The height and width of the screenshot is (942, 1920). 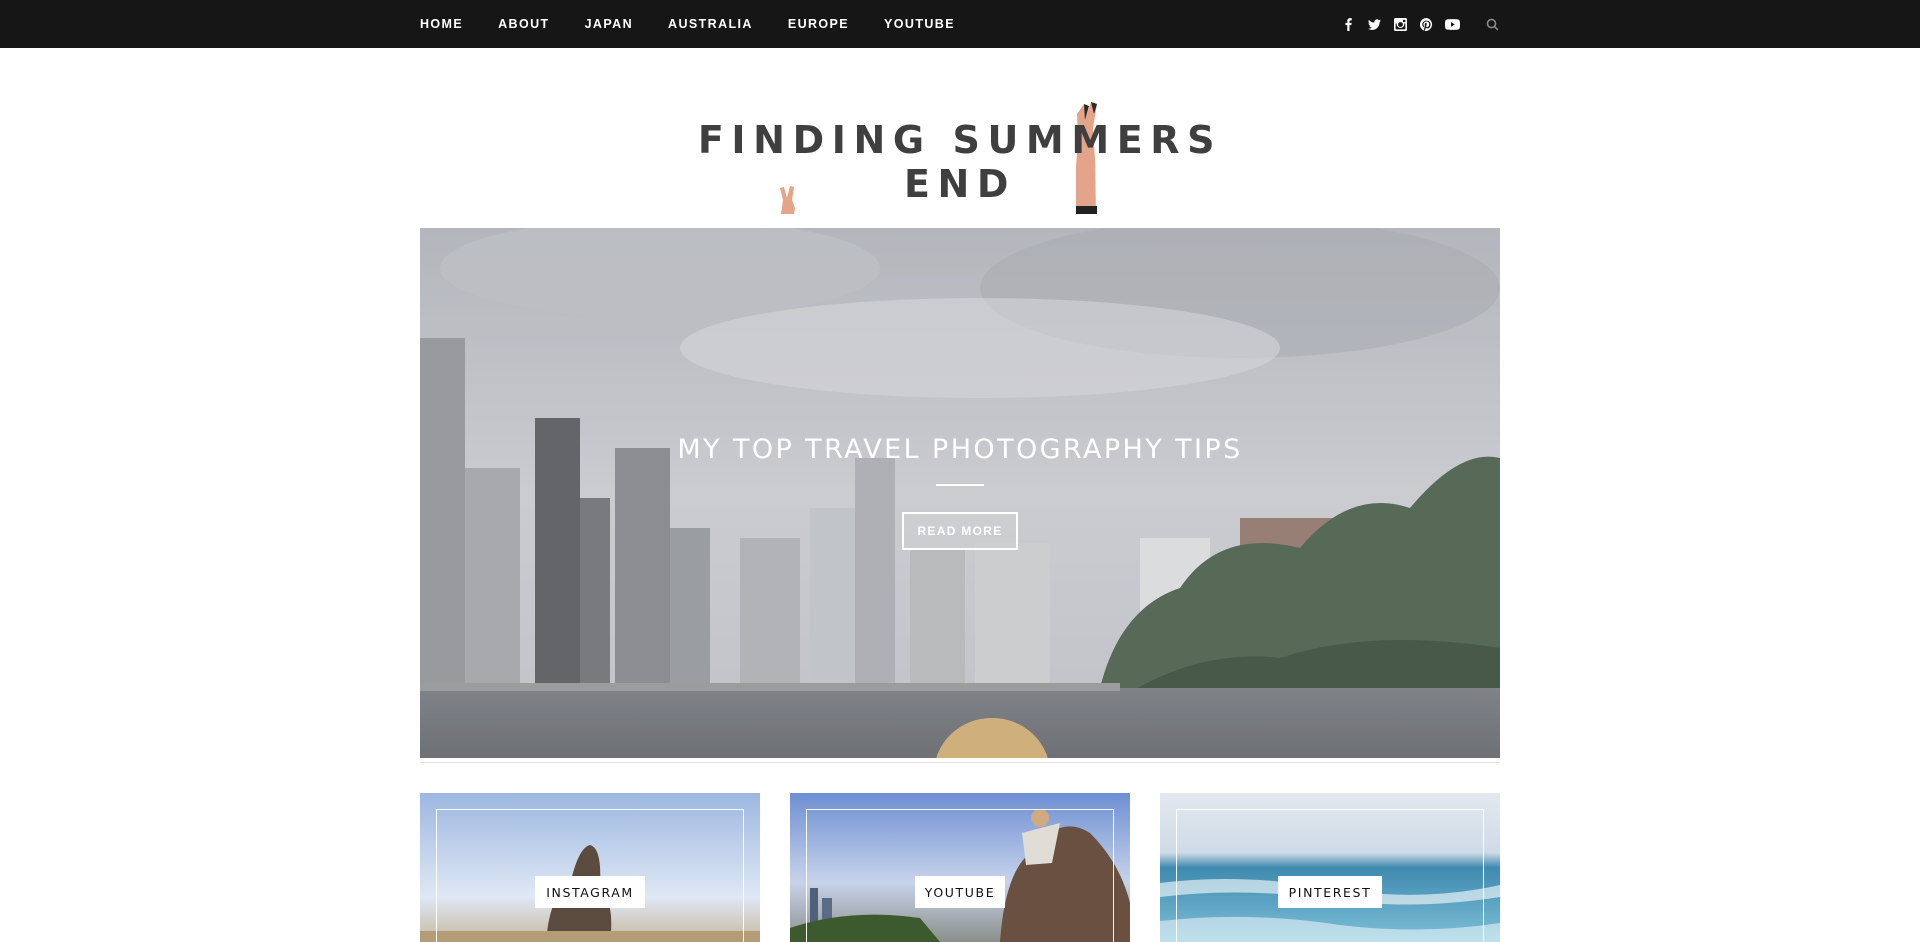 I want to click on instagram-icon, so click(x=1400, y=24).